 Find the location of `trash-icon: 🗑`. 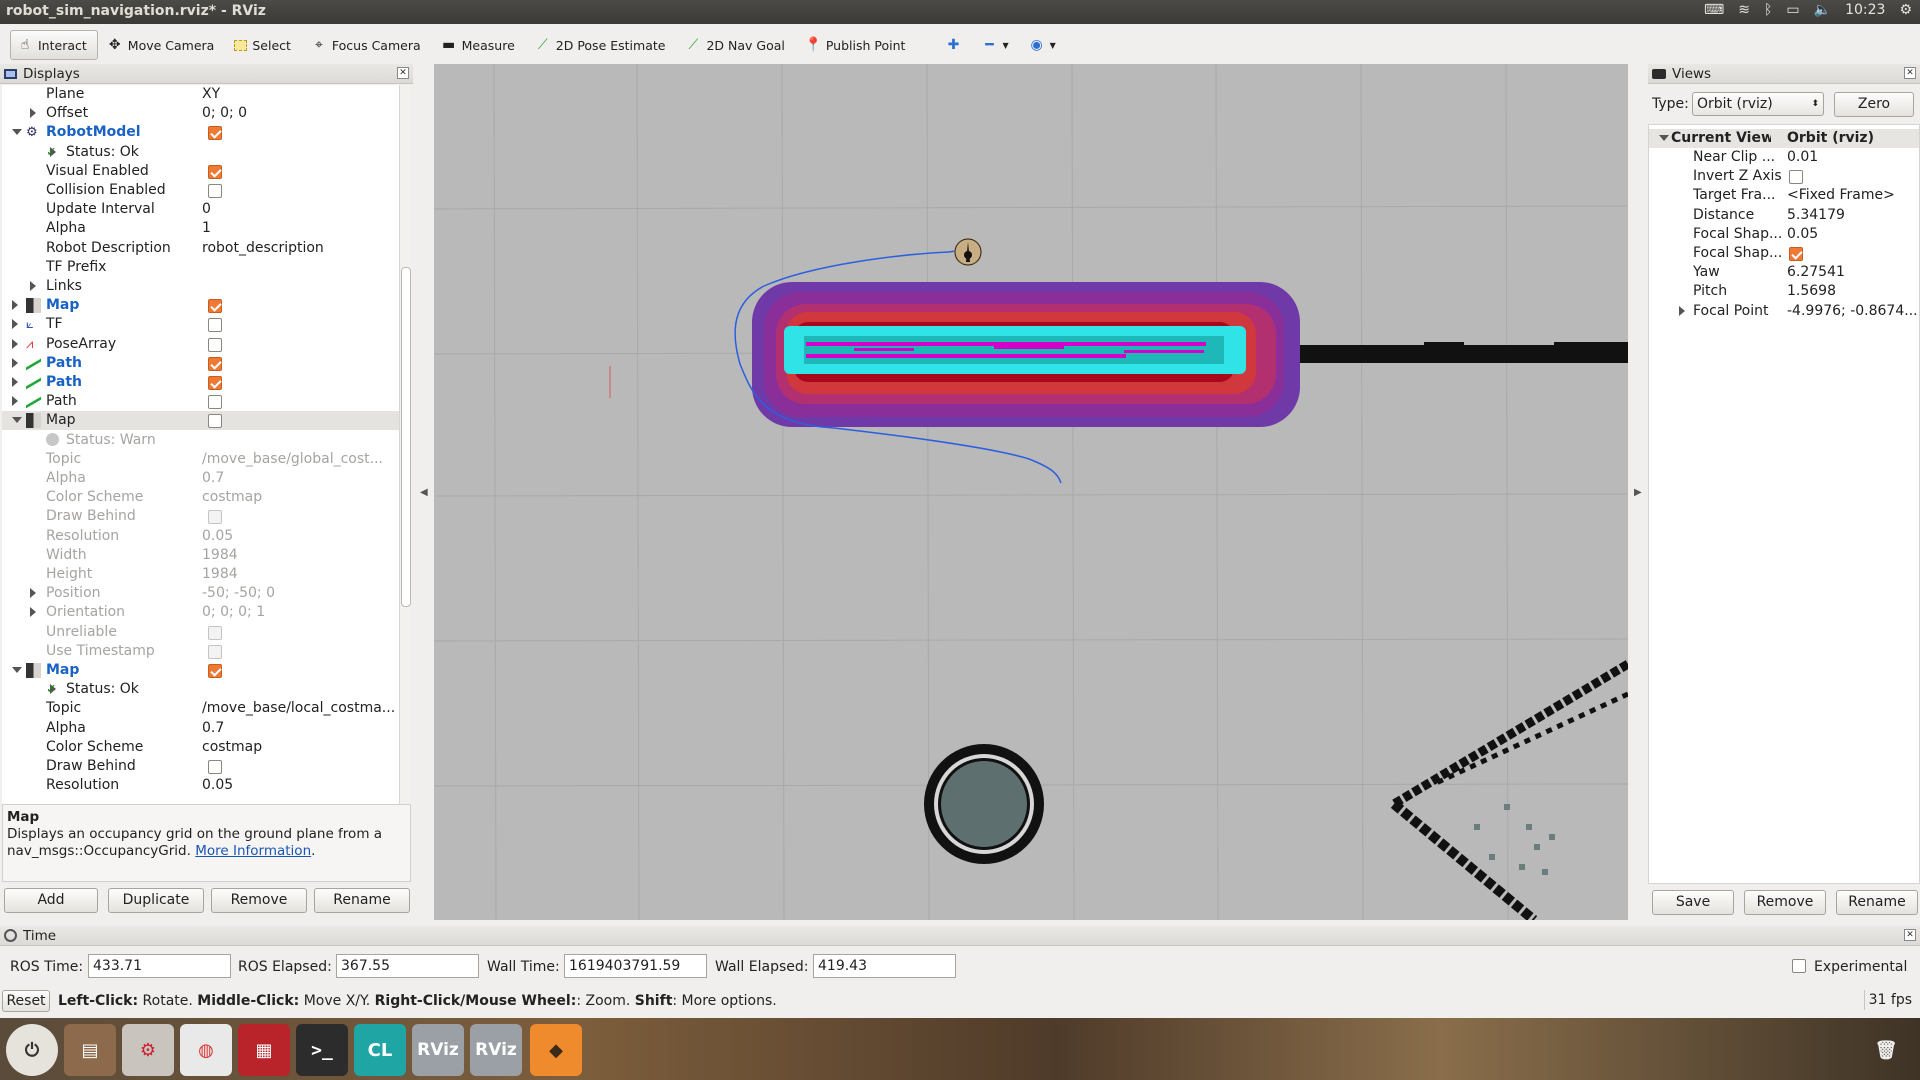

trash-icon: 🗑 is located at coordinates (1886, 1050).